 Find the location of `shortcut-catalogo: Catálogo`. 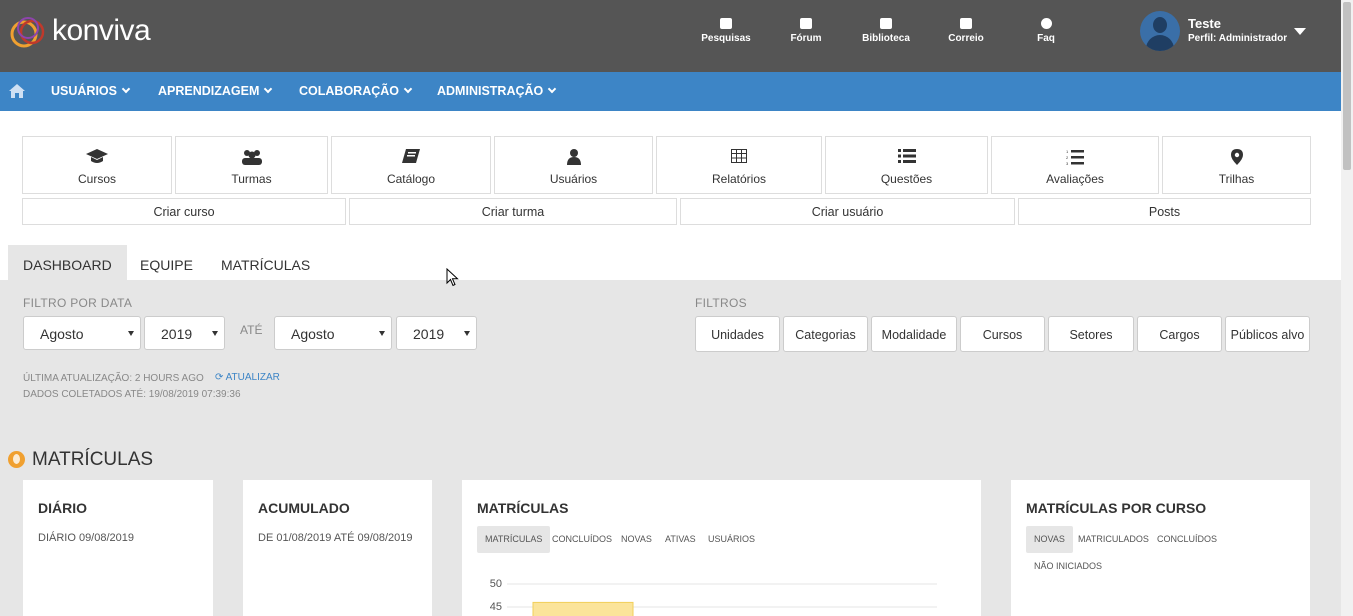

shortcut-catalogo: Catálogo is located at coordinates (411, 165).